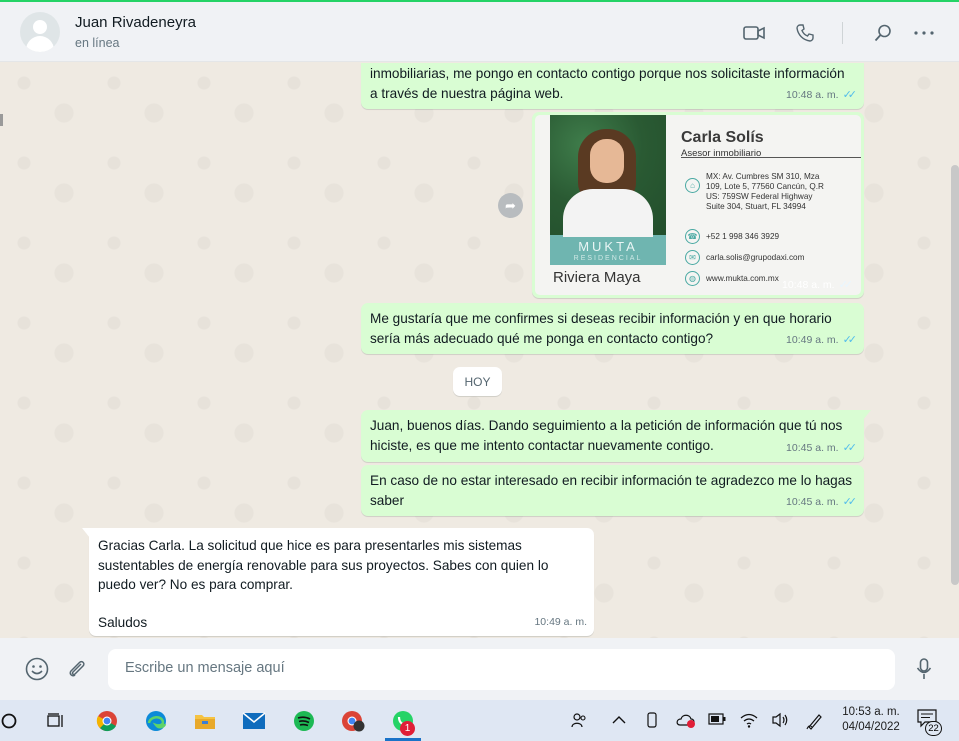 The height and width of the screenshot is (741, 959). What do you see at coordinates (11, 721) in the screenshot?
I see `cortana-icon` at bounding box center [11, 721].